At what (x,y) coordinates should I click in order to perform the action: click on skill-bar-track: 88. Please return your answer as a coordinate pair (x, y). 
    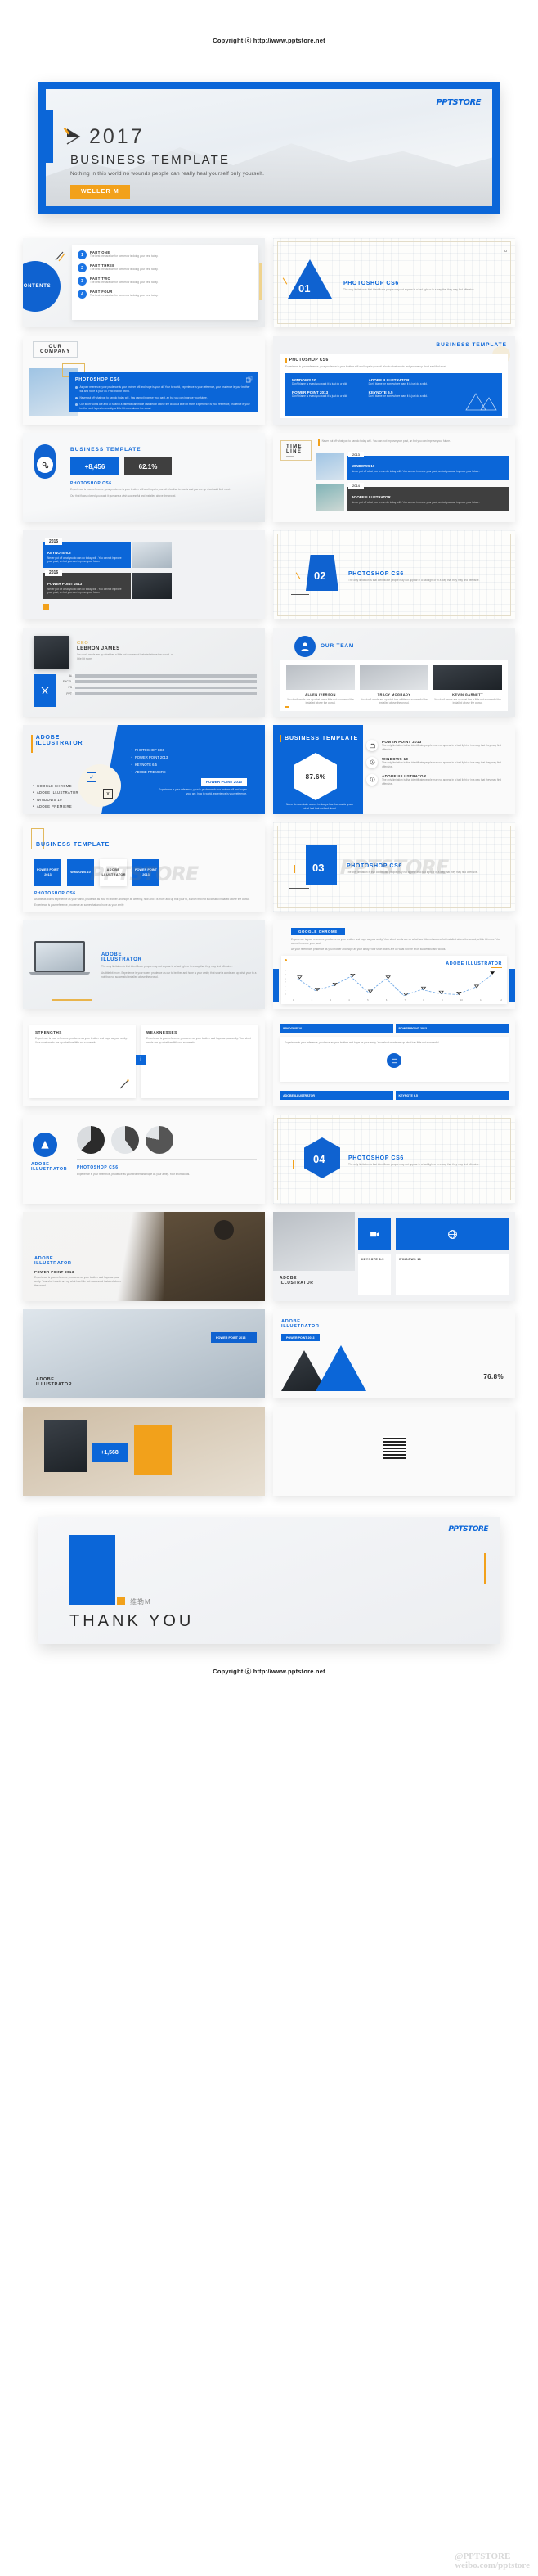
    Looking at the image, I should click on (164, 676).